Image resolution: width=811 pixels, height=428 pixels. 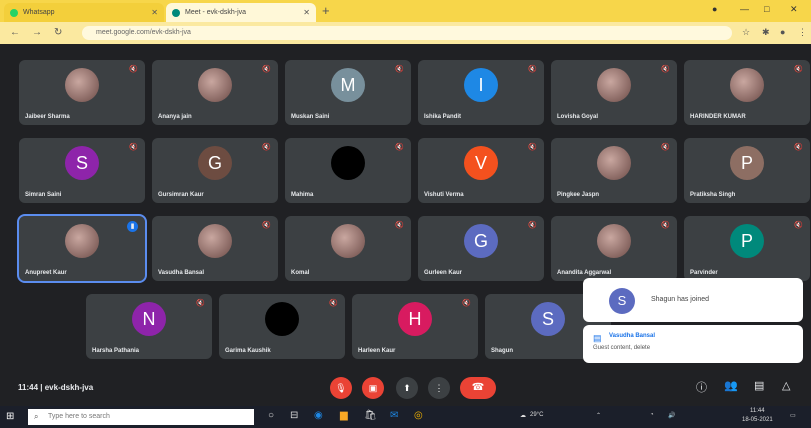 I want to click on maximize-button: □, so click(x=766, y=9).